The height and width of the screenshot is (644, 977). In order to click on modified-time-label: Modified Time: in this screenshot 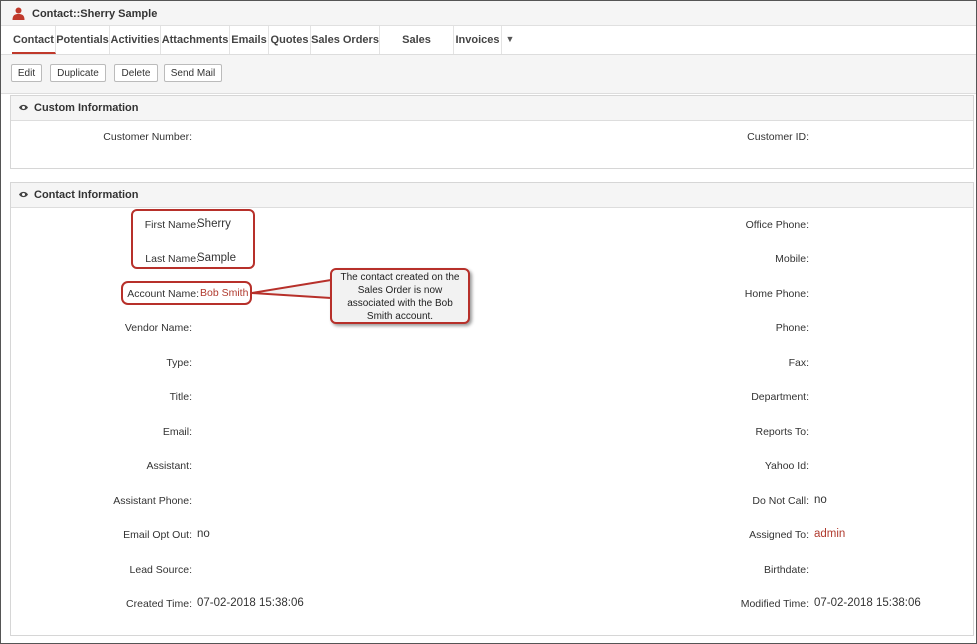, I will do `click(774, 604)`.